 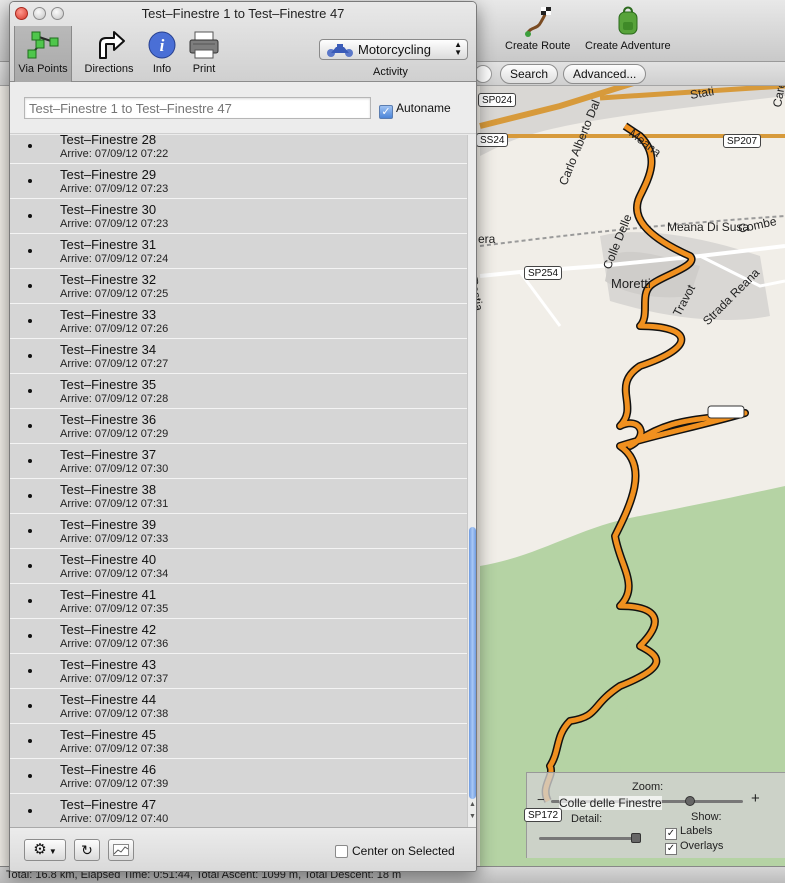 I want to click on via-point-name: Test–Finestre 38, so click(x=108, y=489).